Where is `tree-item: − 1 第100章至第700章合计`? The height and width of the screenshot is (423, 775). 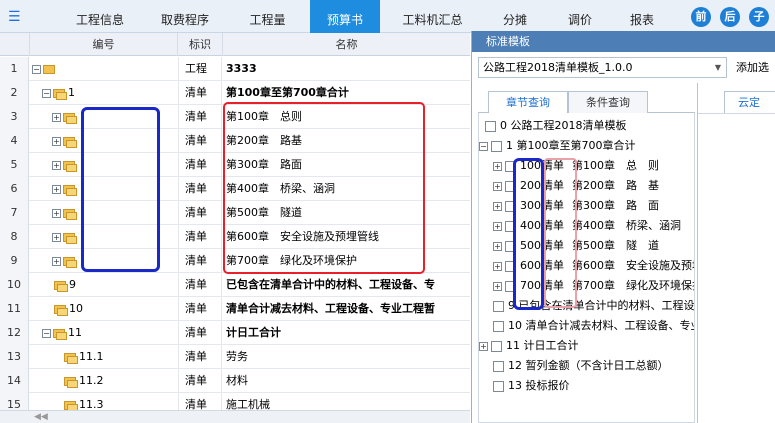 tree-item: − 1 第100章至第700章合计 is located at coordinates (586, 146).